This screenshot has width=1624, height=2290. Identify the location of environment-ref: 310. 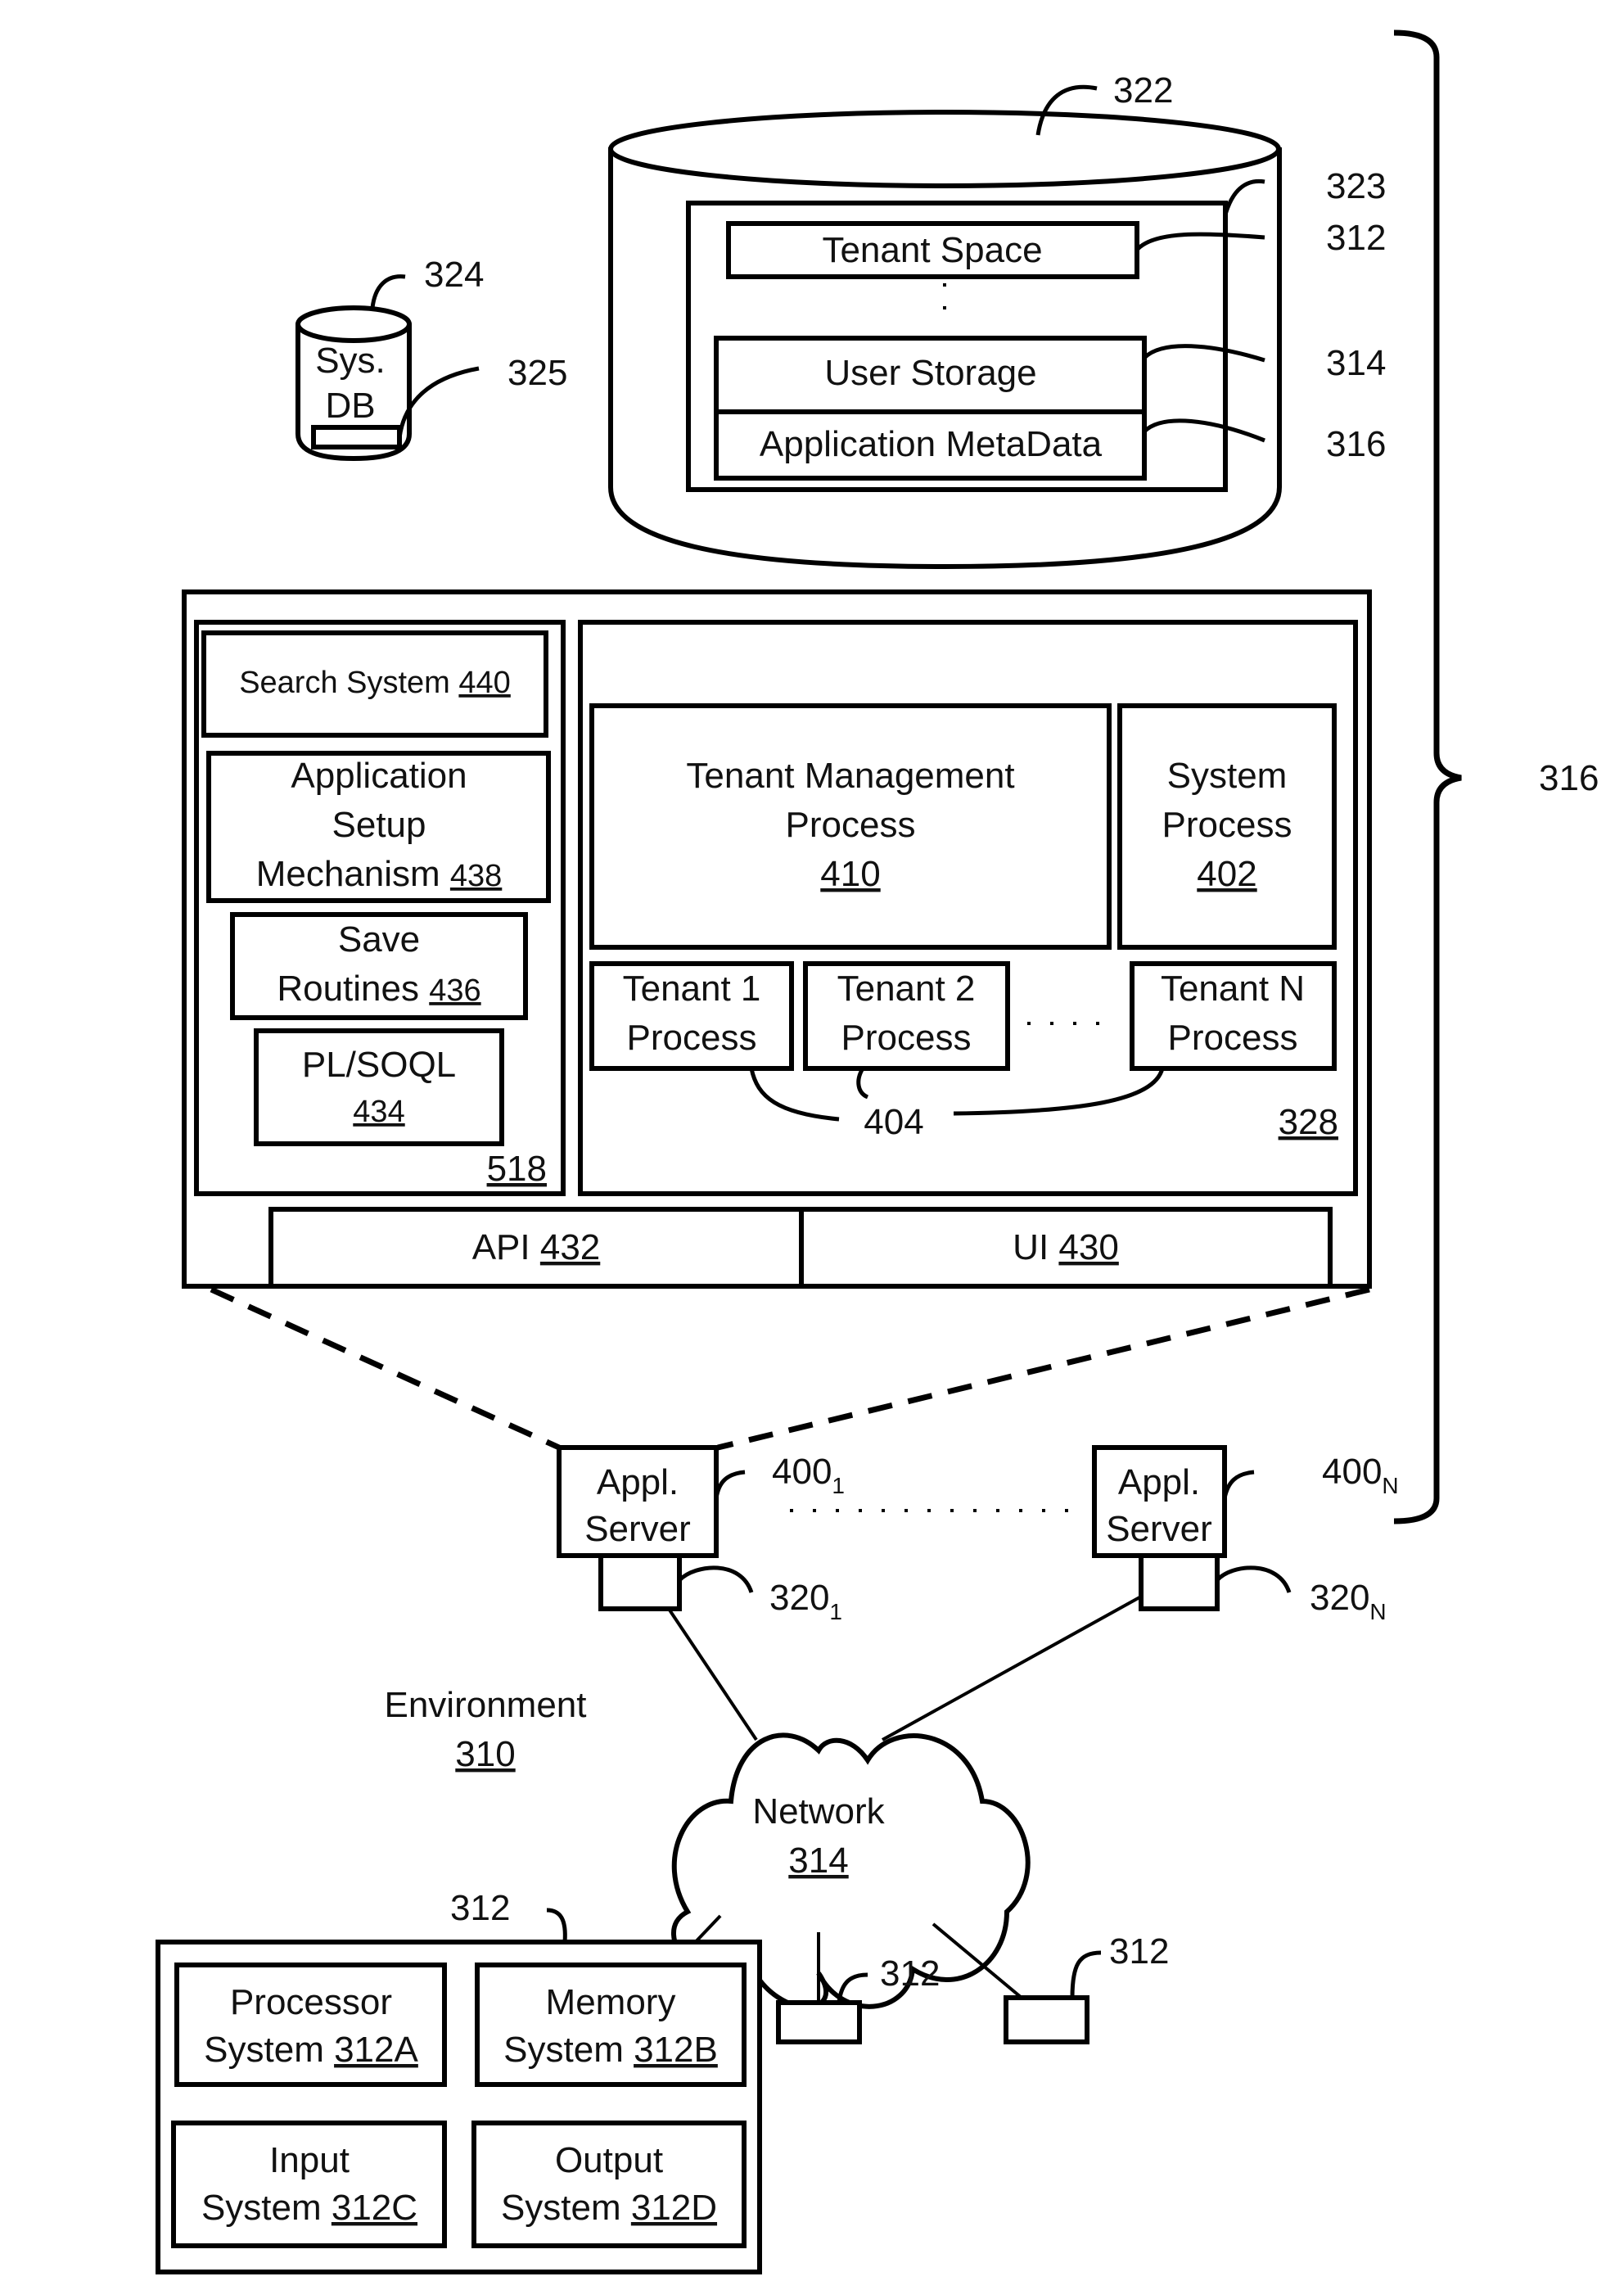
(485, 1754).